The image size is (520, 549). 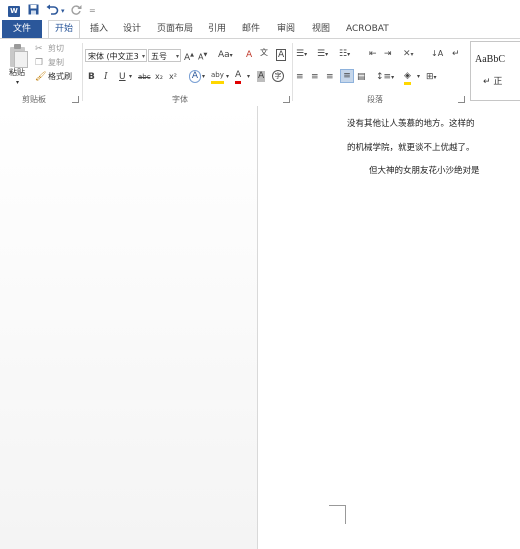 What do you see at coordinates (411, 147) in the screenshot?
I see `document-line: 的机械学院，就更谈不上优越了。` at bounding box center [411, 147].